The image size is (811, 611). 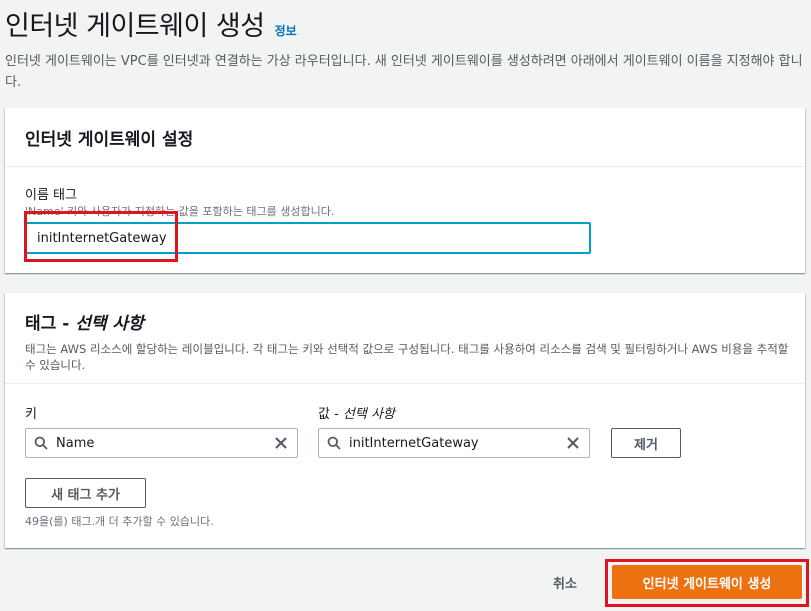 What do you see at coordinates (286, 30) in the screenshot?
I see `info-link: 정보` at bounding box center [286, 30].